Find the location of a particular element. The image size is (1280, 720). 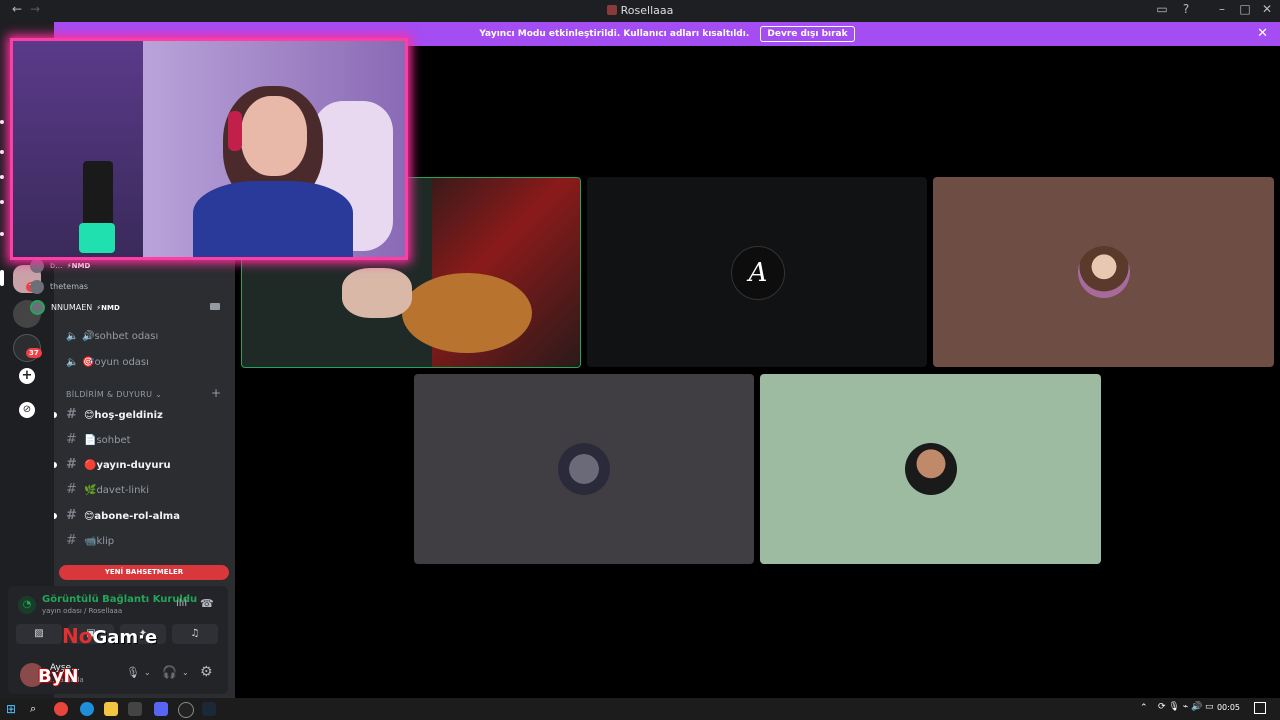

voice-member: thetemas is located at coordinates (59, 287).